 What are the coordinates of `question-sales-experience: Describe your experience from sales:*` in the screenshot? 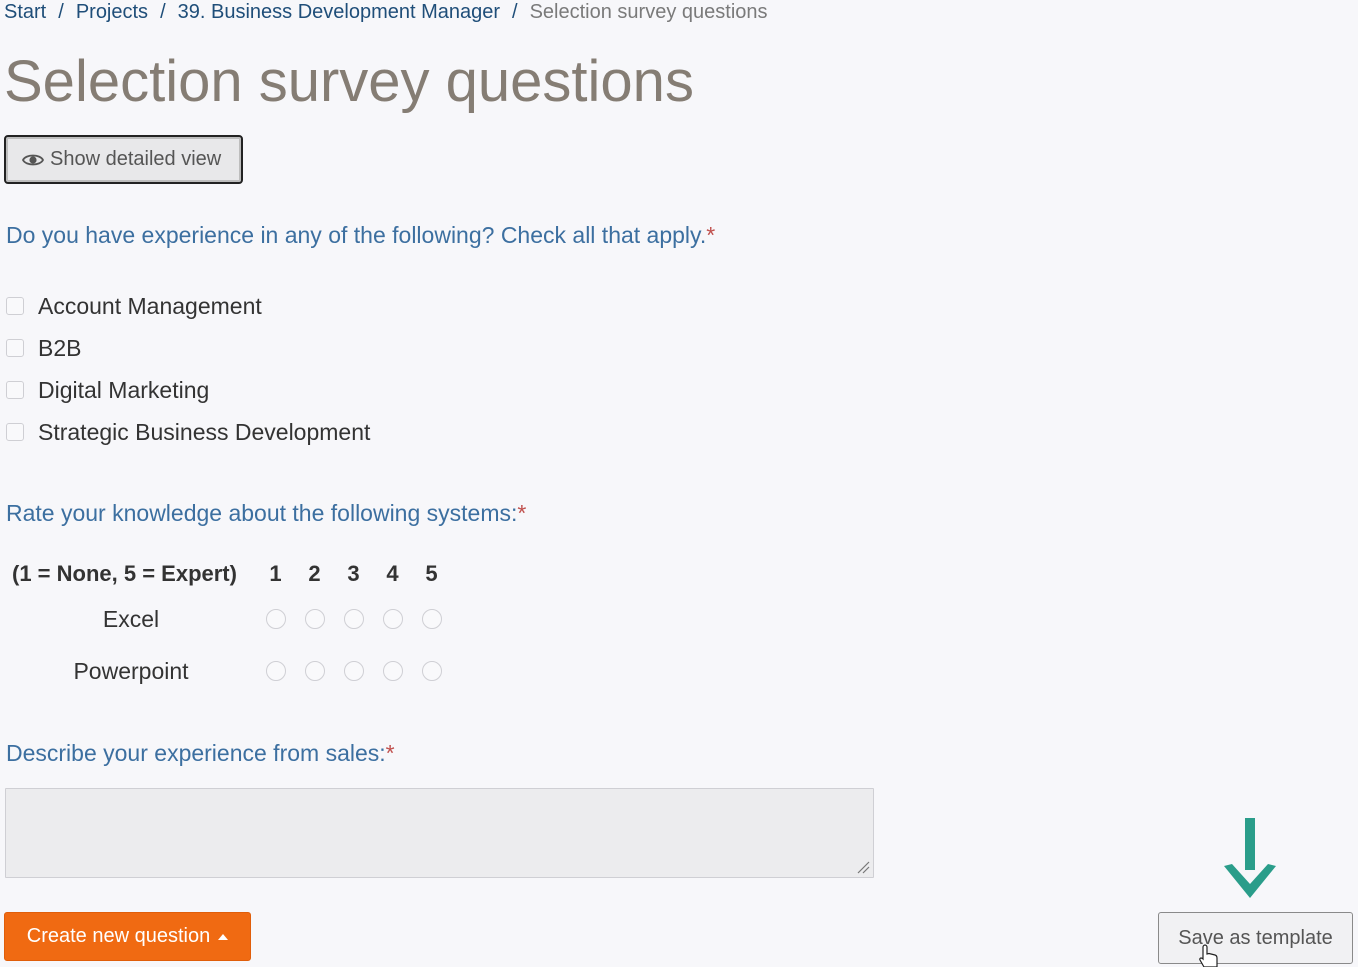 It's located at (200, 753).